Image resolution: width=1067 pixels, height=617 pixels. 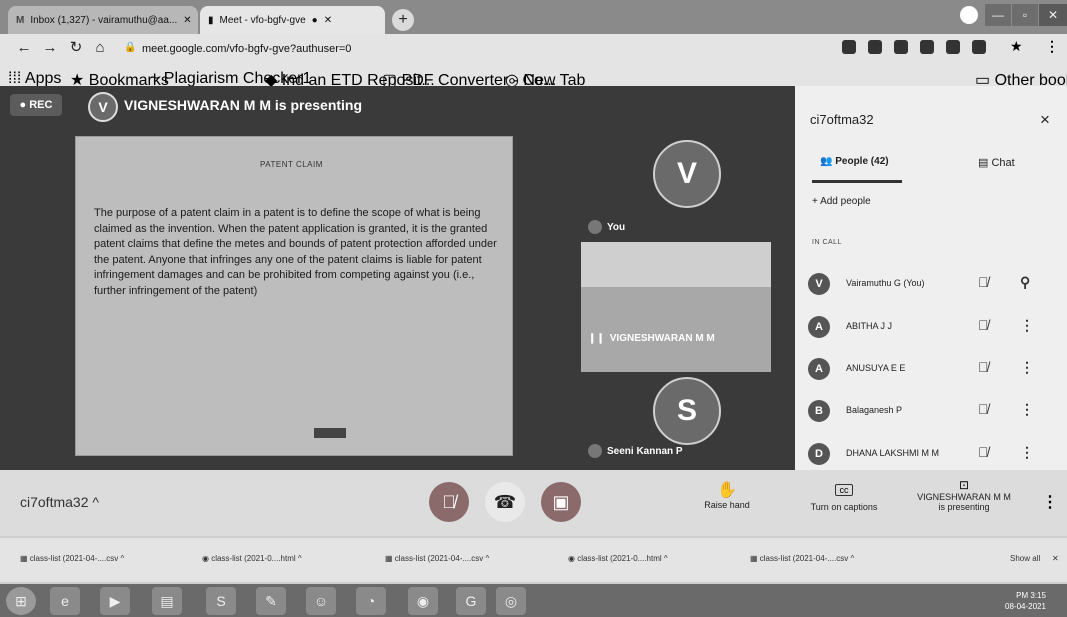 What do you see at coordinates (471, 601) in the screenshot?
I see `google-icon: G` at bounding box center [471, 601].